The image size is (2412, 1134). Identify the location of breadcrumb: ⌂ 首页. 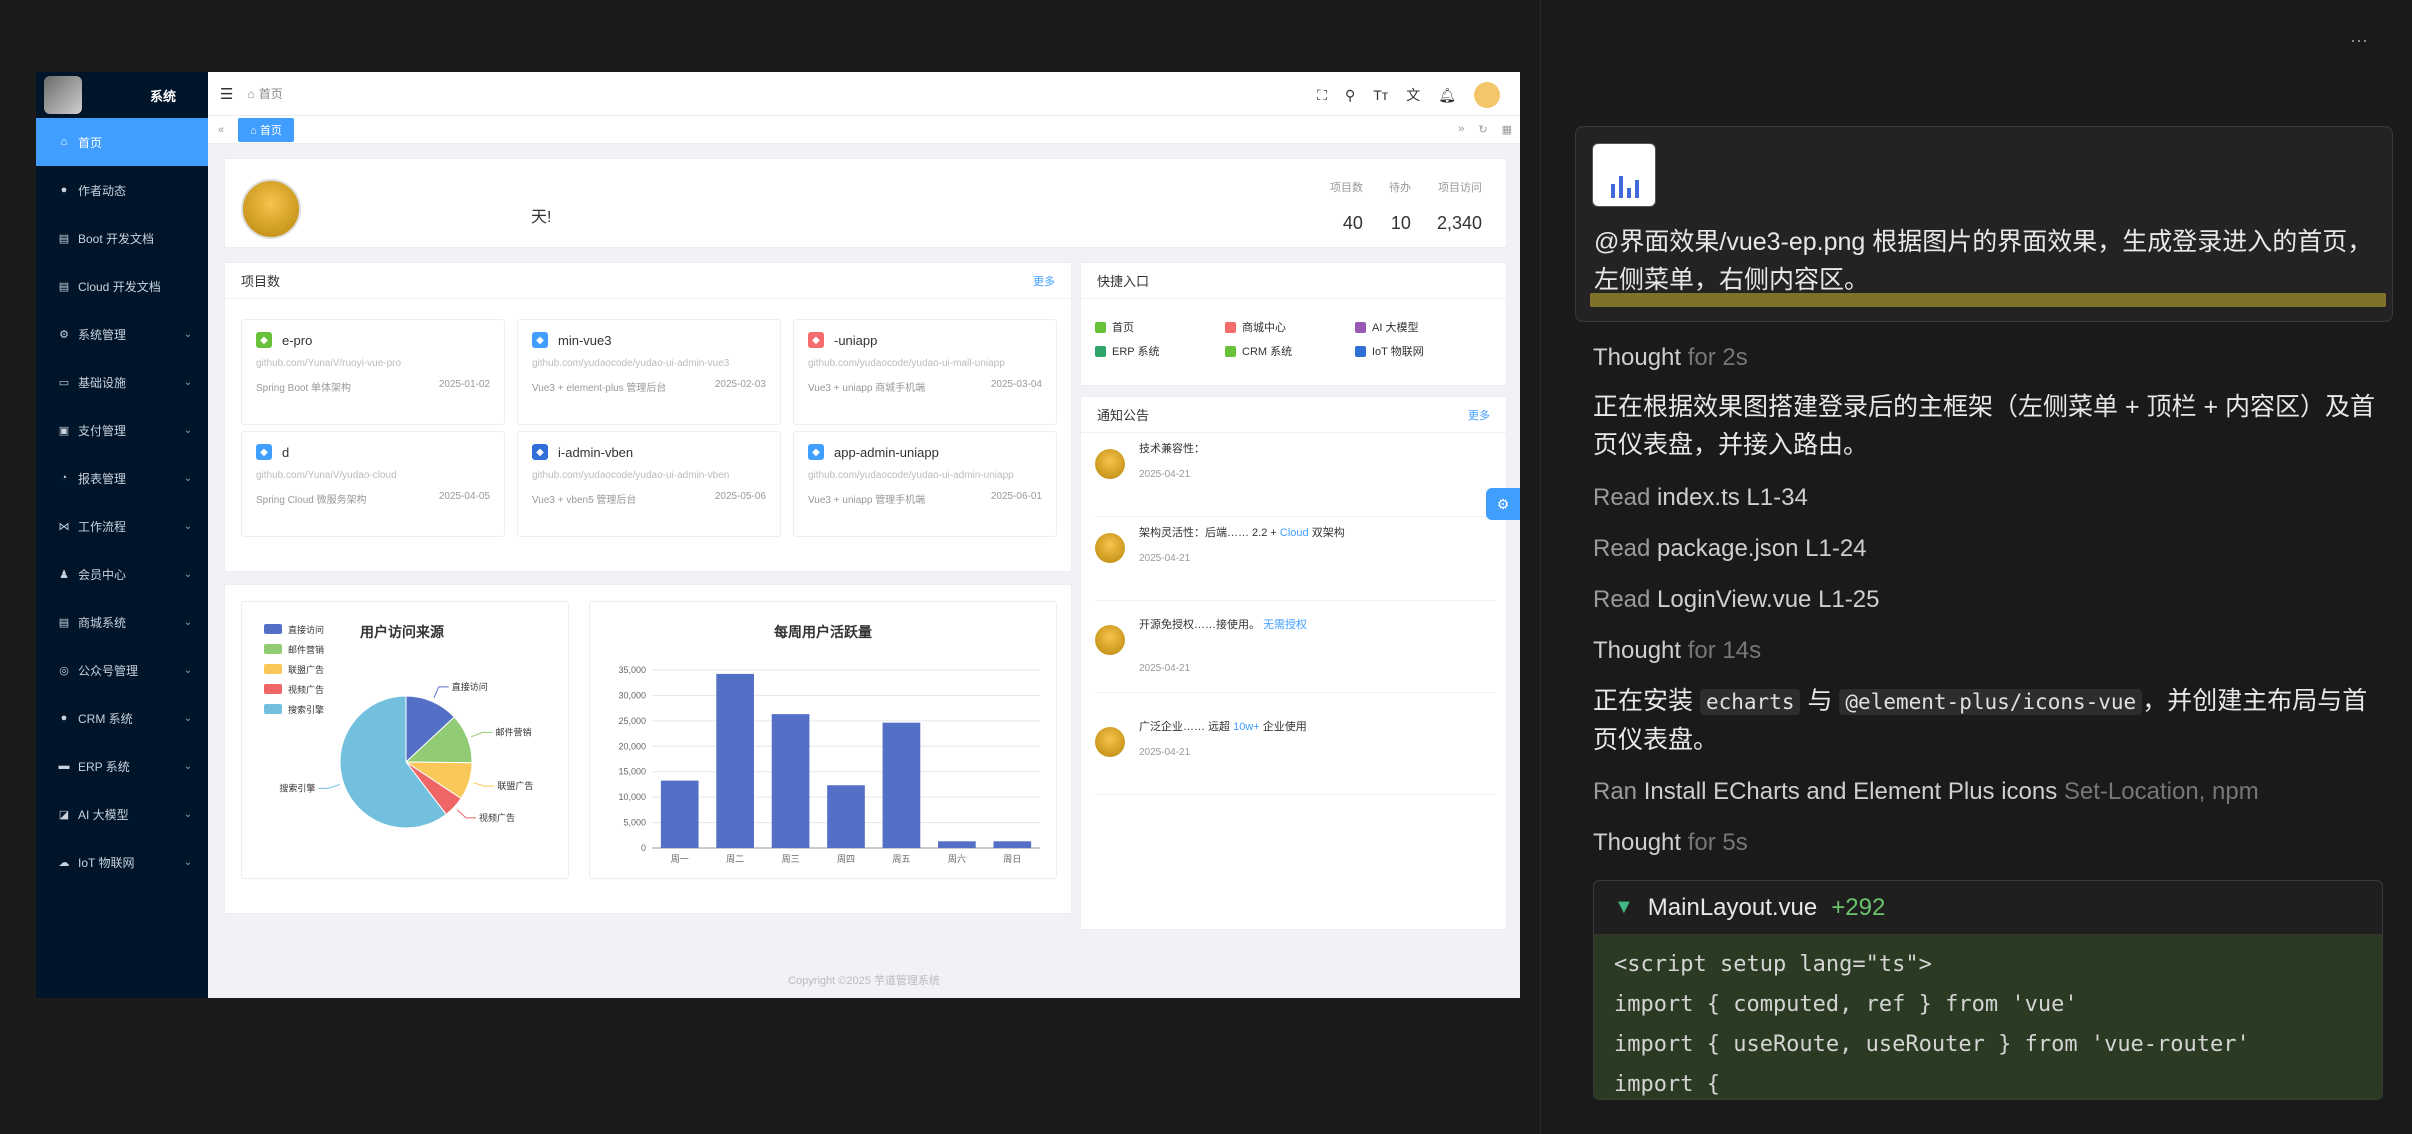
(264, 93).